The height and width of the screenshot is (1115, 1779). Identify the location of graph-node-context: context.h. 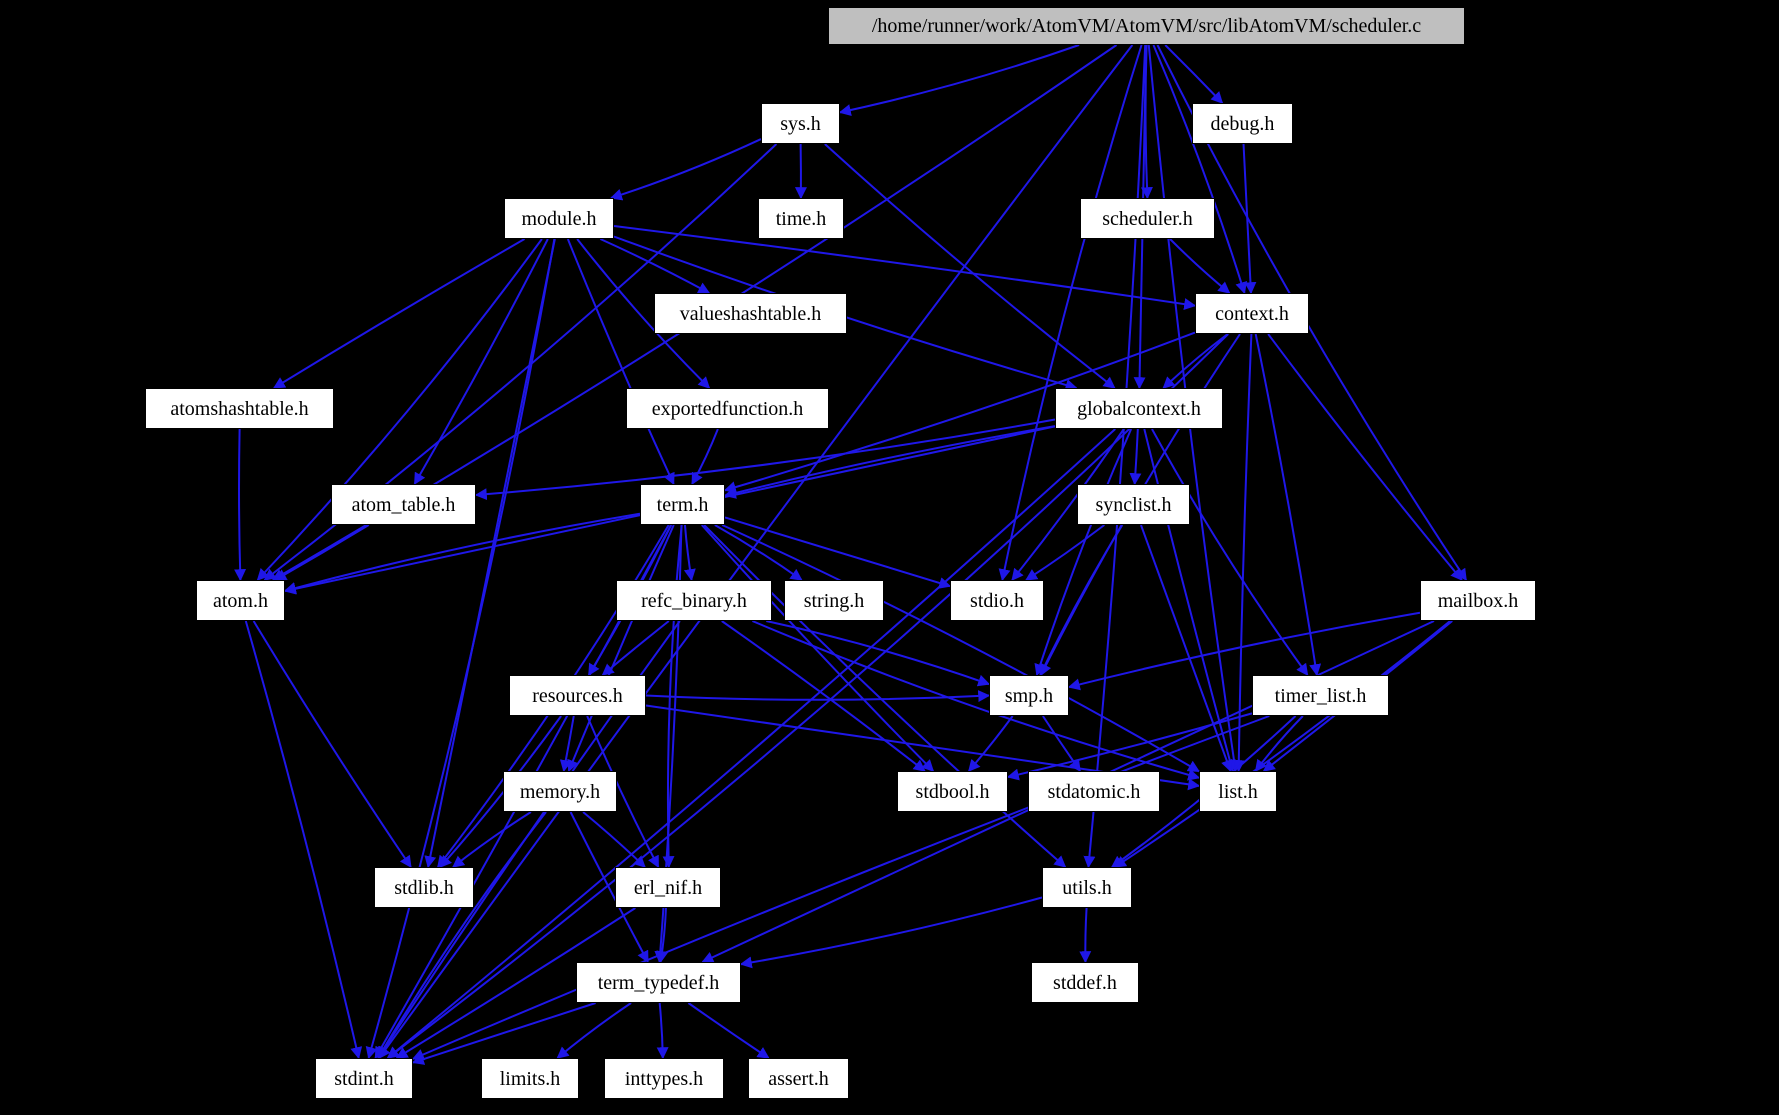
(1252, 313).